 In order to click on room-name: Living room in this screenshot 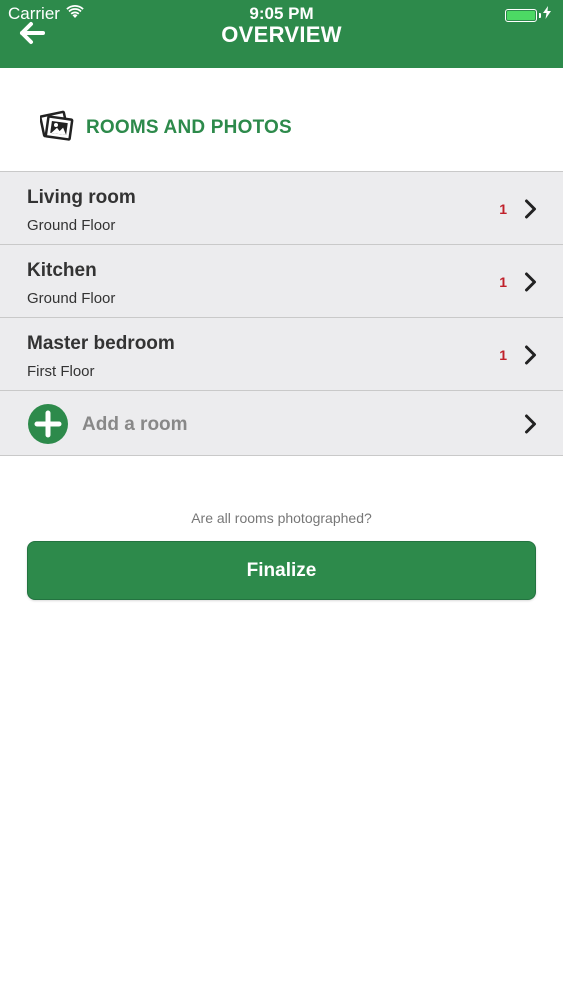, I will do `click(81, 197)`.